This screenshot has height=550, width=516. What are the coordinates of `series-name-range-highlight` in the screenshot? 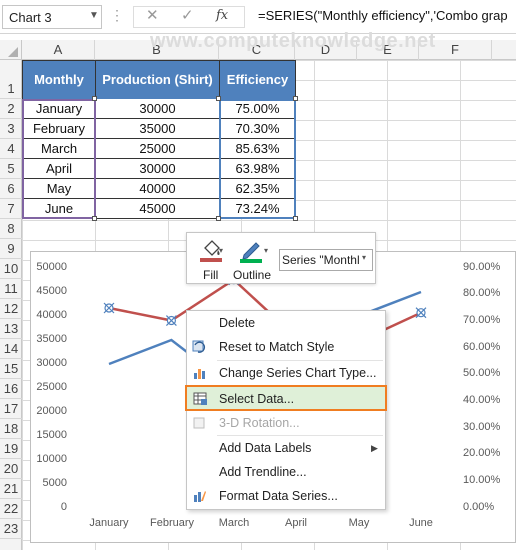 It's located at (59, 159).